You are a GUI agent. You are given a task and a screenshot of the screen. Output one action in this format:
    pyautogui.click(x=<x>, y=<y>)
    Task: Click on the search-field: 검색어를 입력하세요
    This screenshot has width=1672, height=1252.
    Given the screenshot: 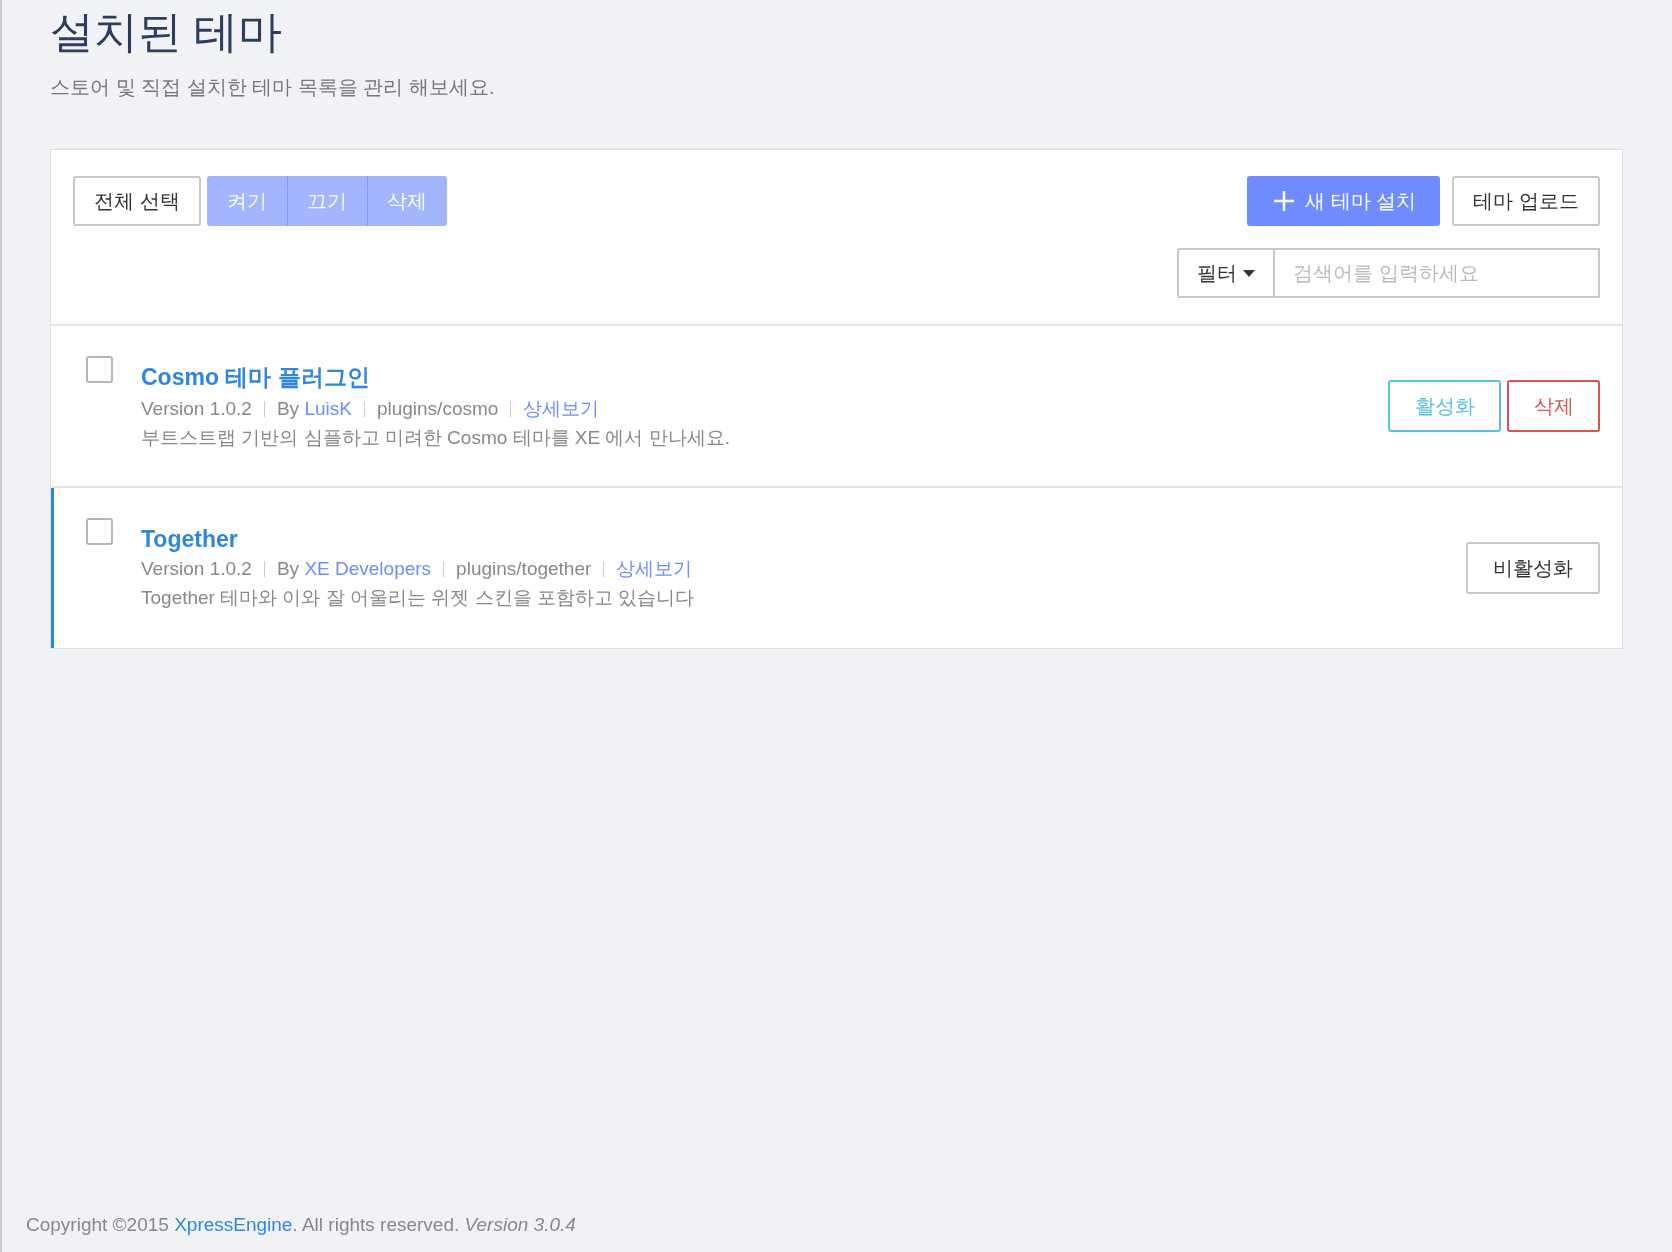 What is the action you would take?
    pyautogui.click(x=1437, y=273)
    